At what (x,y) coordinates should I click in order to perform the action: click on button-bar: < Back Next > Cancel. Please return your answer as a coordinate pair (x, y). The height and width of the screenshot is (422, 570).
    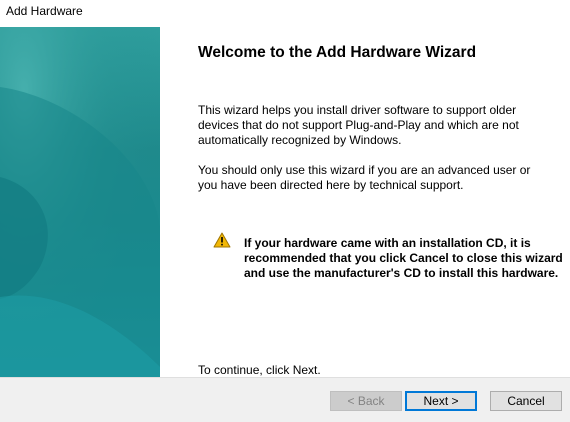
    Looking at the image, I should click on (285, 399).